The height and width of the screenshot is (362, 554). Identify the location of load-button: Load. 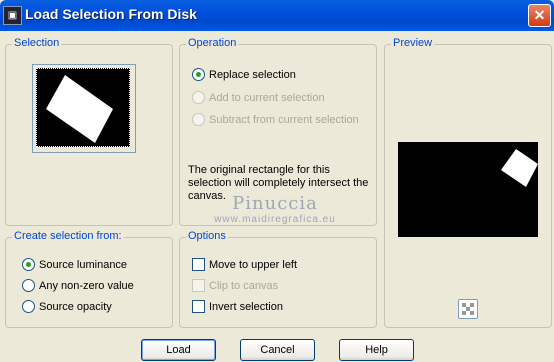
(178, 350).